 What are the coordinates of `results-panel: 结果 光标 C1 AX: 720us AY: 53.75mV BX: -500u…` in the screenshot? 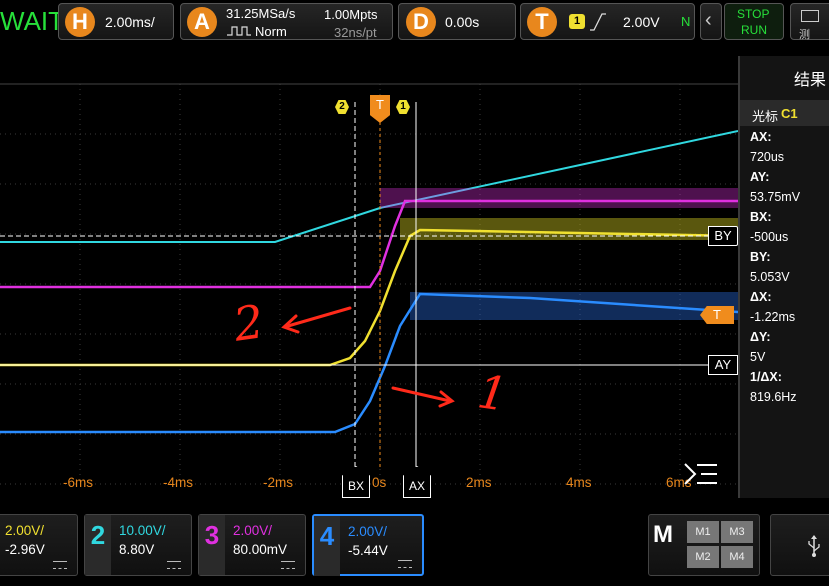 It's located at (783, 277).